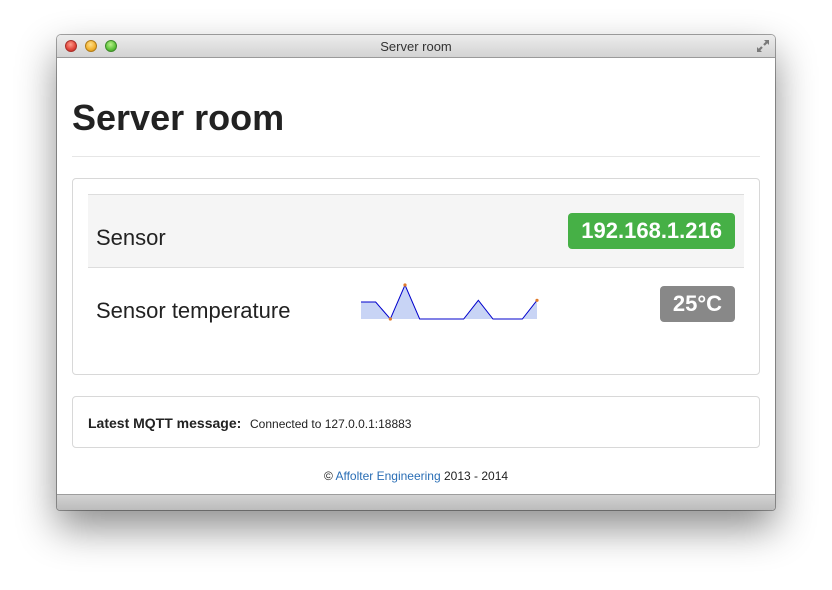 The image size is (832, 590). What do you see at coordinates (387, 476) in the screenshot?
I see `affolter-engineering-link: Affolter Engineering` at bounding box center [387, 476].